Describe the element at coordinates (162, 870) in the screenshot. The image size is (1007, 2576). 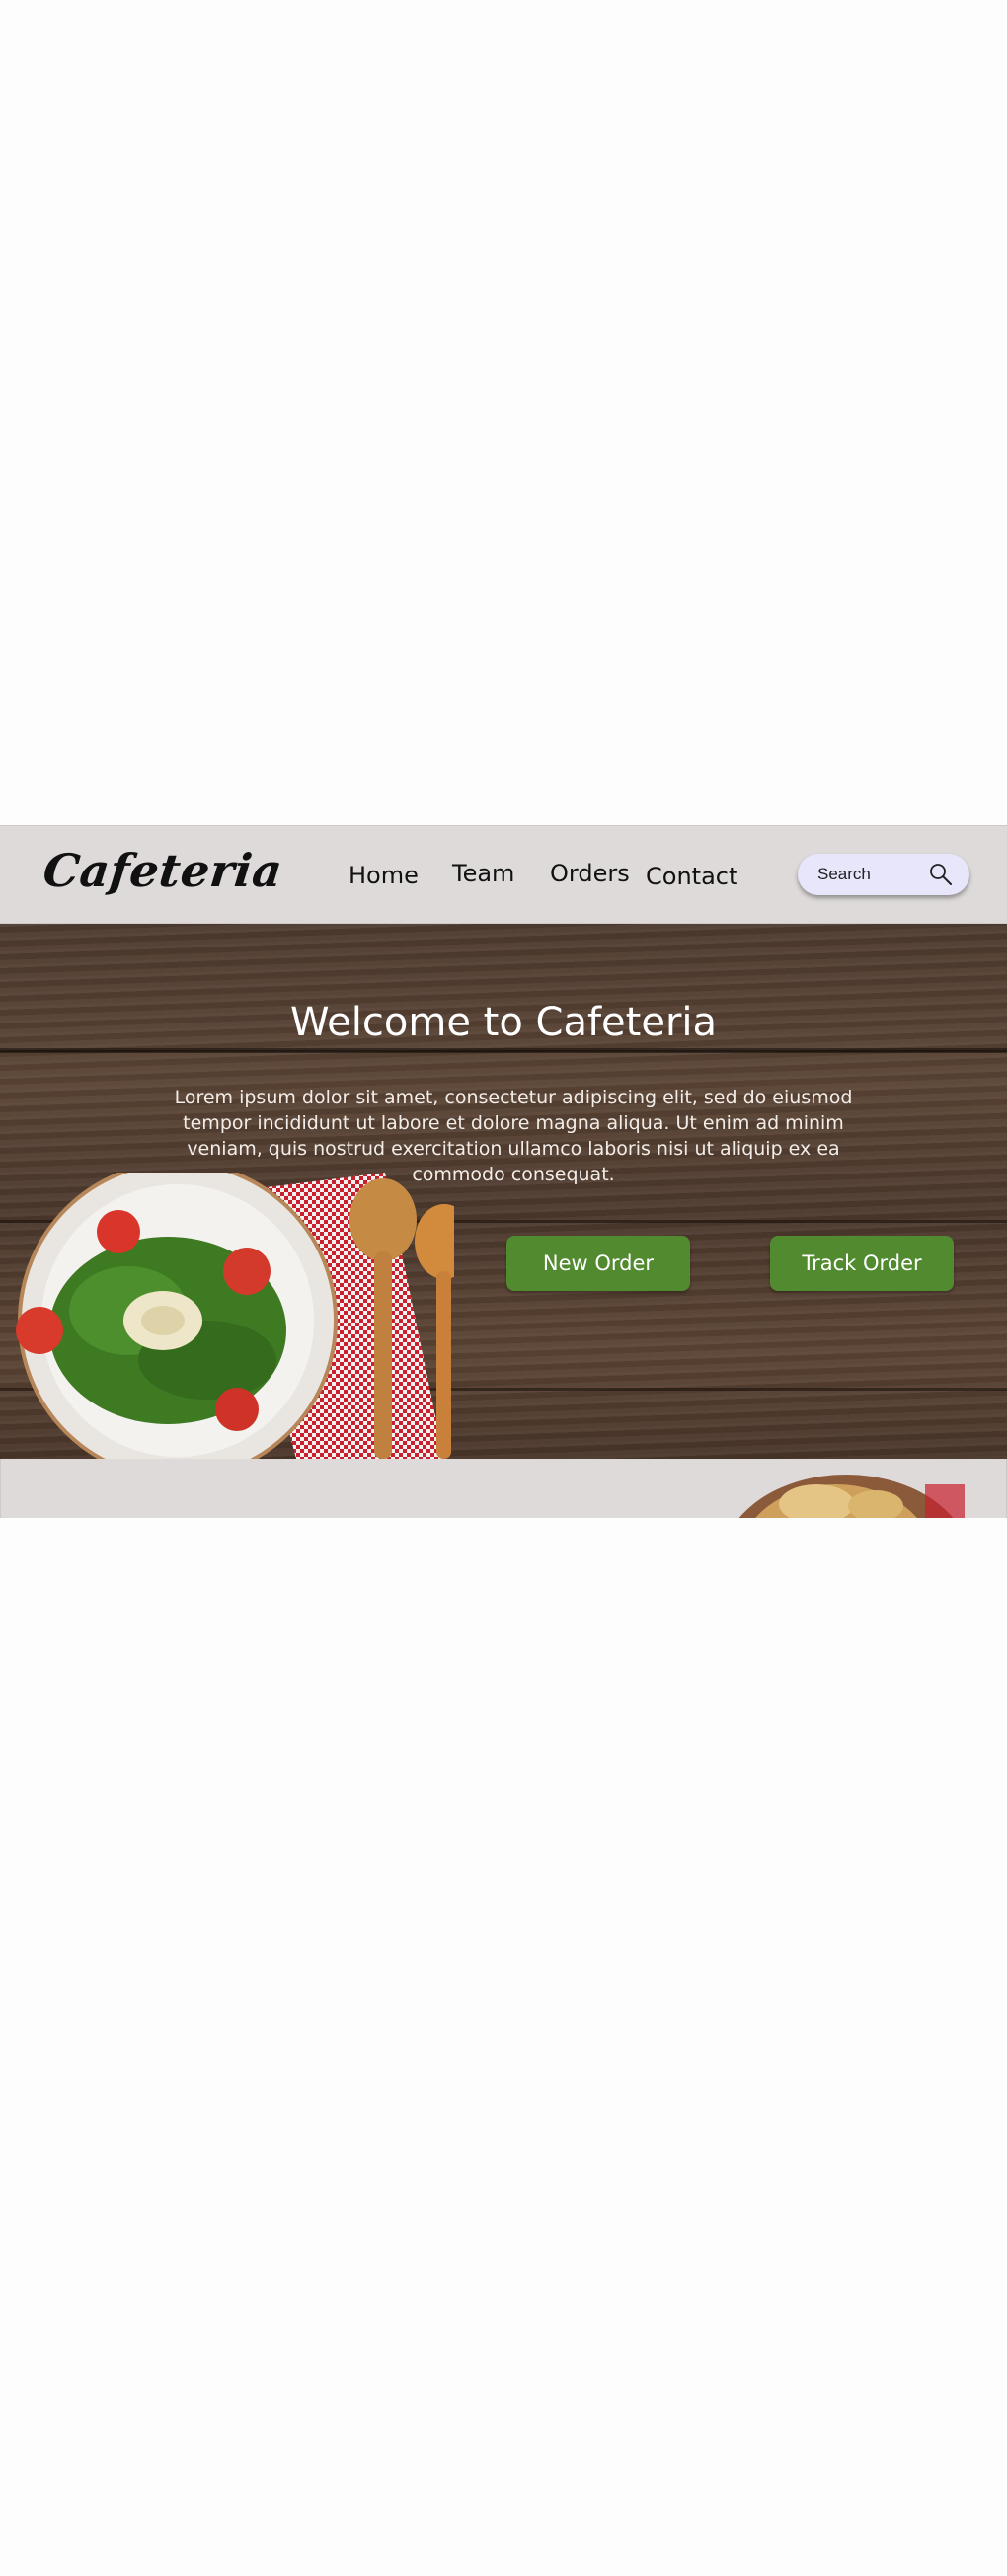
I see `logo: Cafeteria` at that location.